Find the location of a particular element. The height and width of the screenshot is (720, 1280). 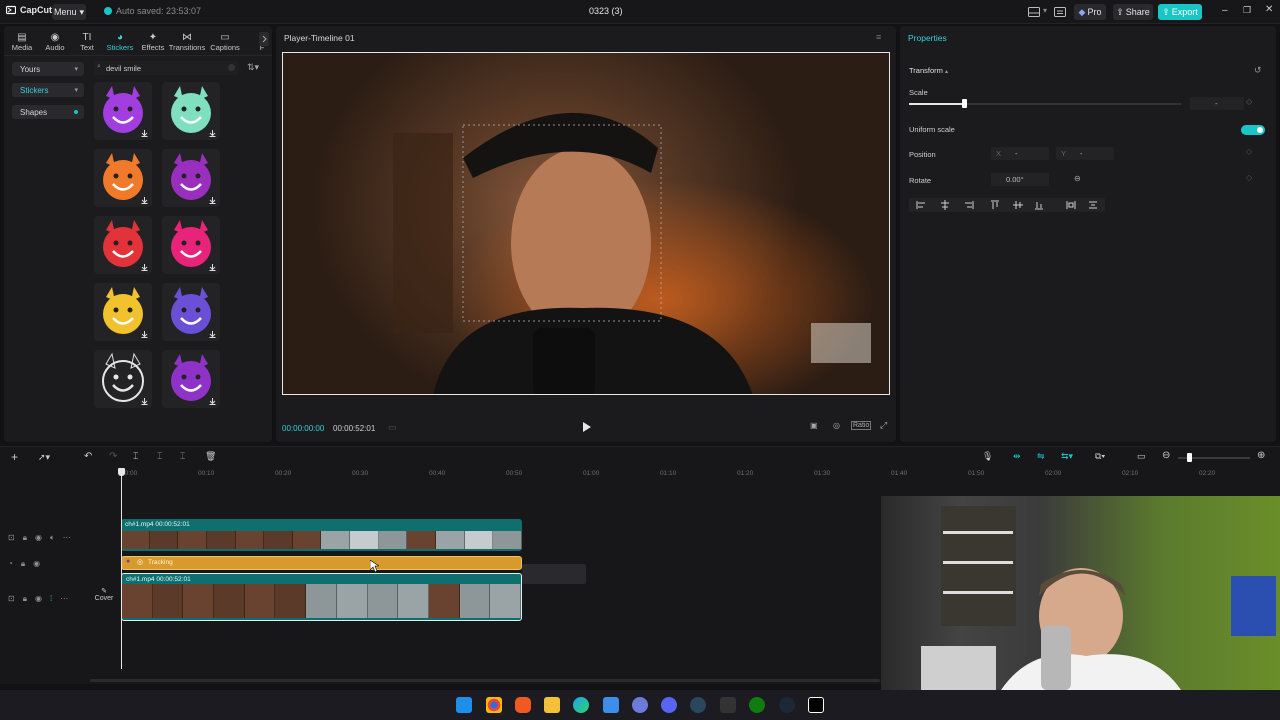

scale-input: - is located at coordinates (1217, 103).